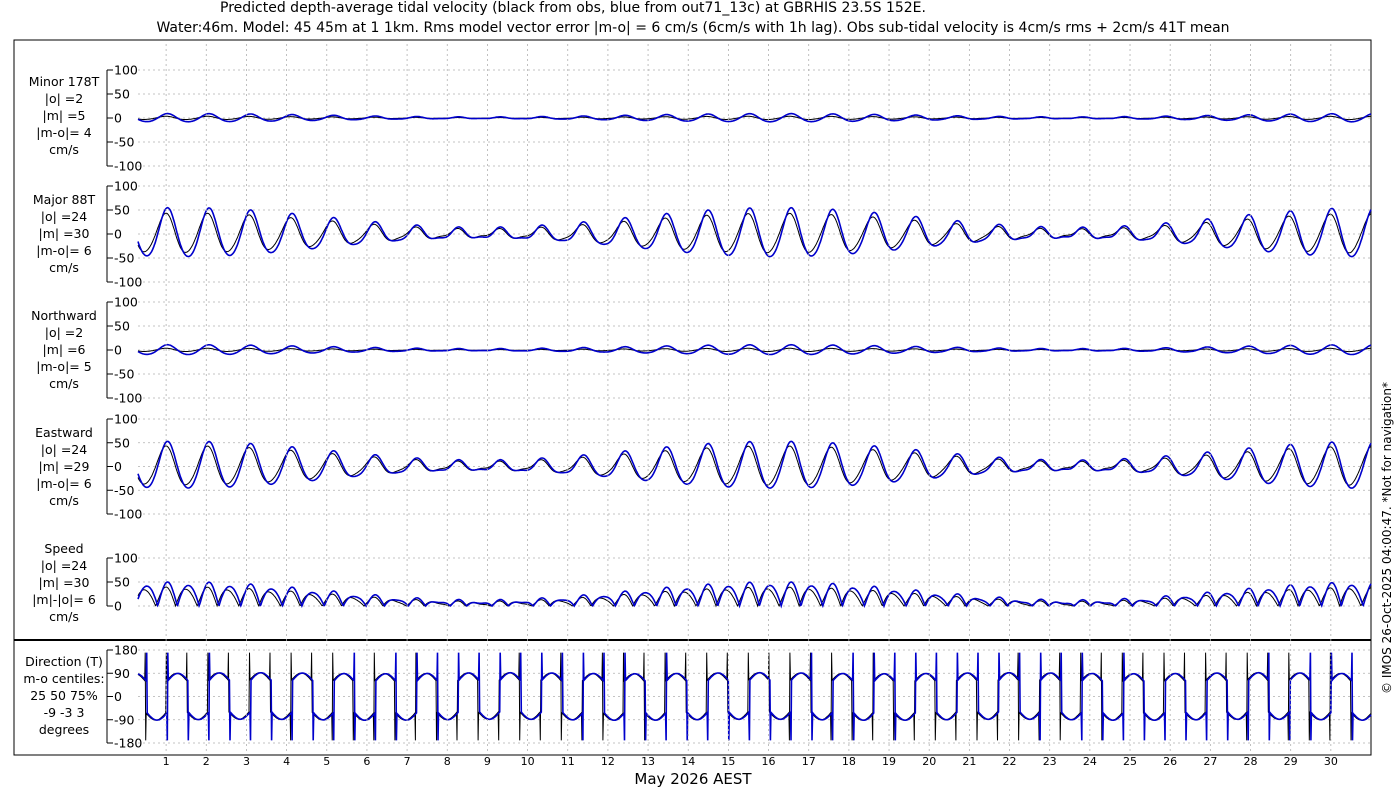  I want to click on panel-label-line: Direction (T), so click(64, 661).